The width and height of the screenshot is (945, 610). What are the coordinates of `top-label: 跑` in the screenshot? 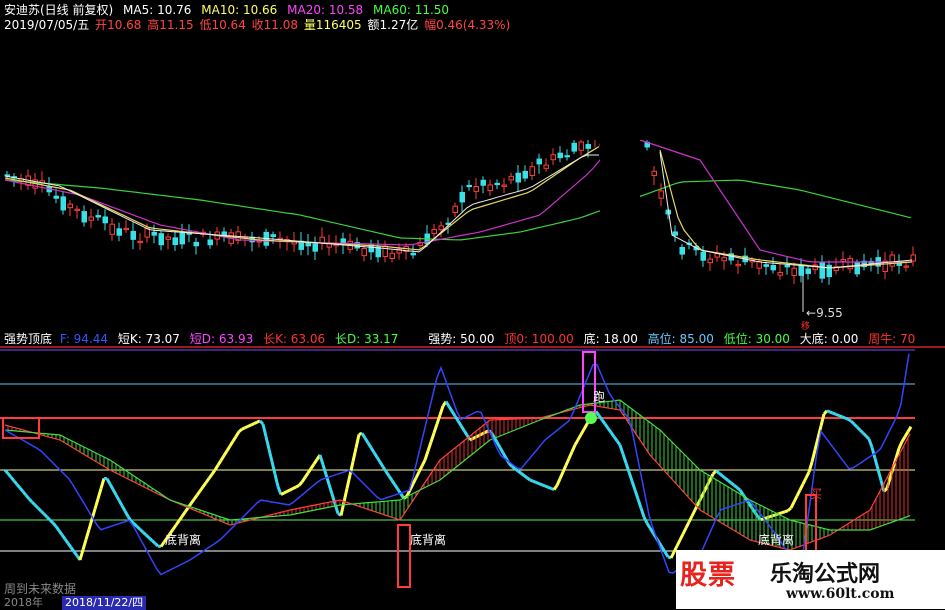 It's located at (599, 397).